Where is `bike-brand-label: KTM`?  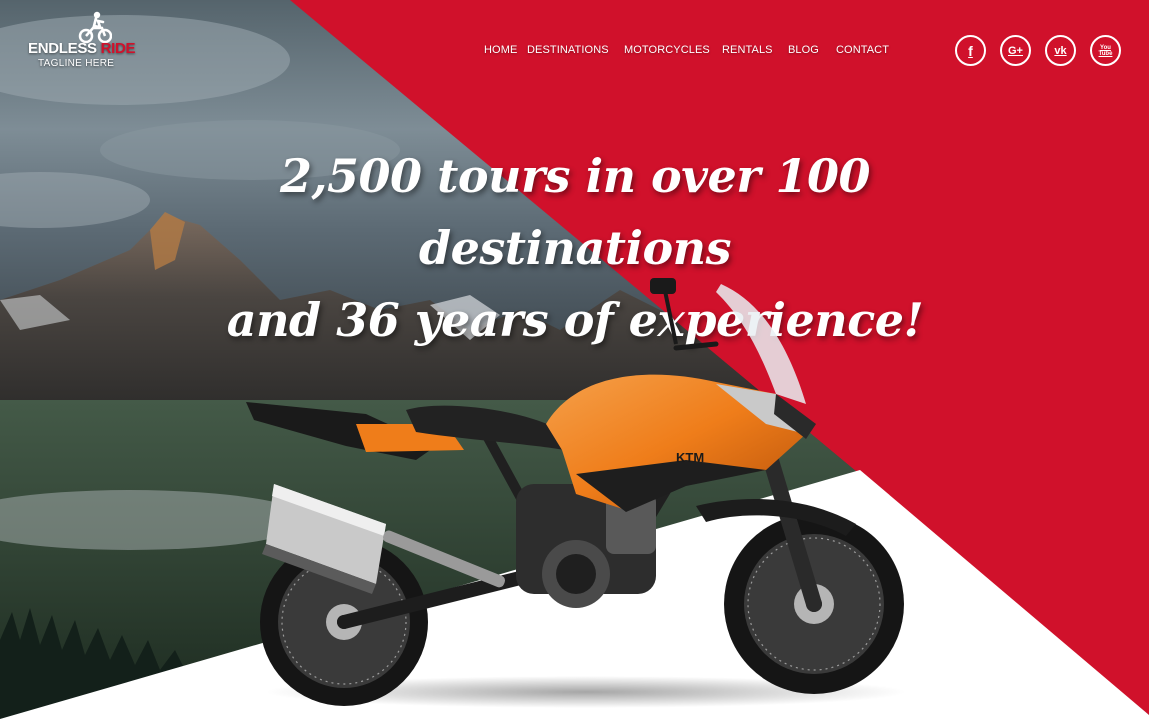
bike-brand-label: KTM is located at coordinates (690, 457).